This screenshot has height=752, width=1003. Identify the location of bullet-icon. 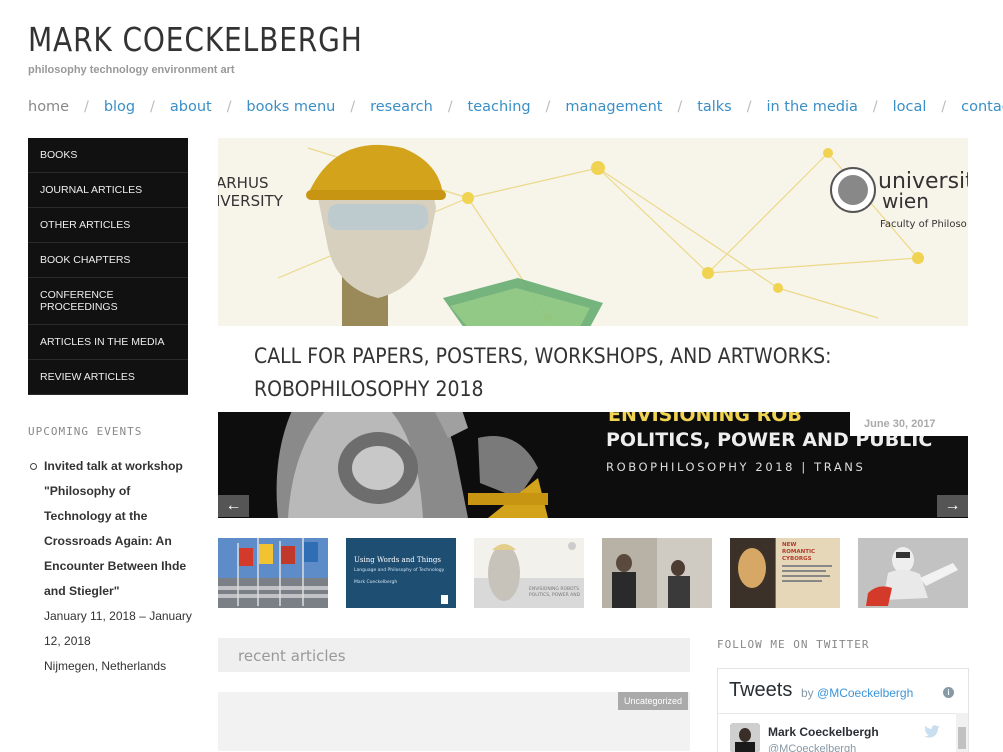
(33, 466).